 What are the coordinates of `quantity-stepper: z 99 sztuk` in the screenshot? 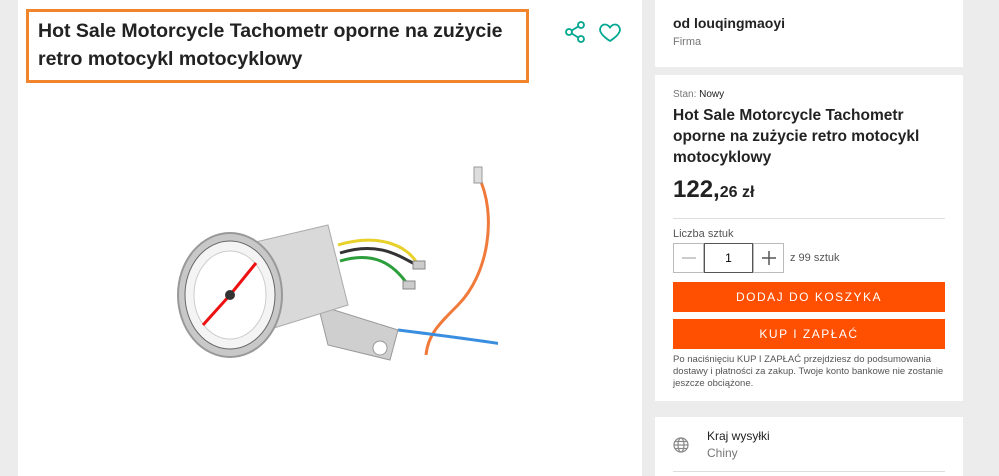 It's located at (809, 258).